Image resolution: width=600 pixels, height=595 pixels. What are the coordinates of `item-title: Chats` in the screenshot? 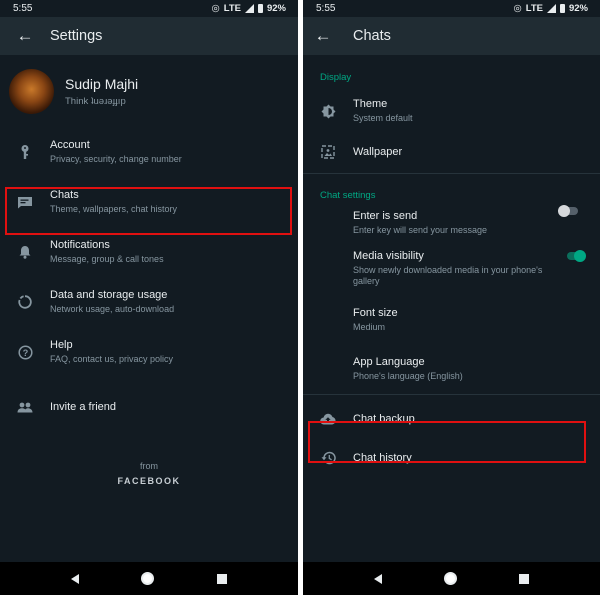 It's located at (64, 195).